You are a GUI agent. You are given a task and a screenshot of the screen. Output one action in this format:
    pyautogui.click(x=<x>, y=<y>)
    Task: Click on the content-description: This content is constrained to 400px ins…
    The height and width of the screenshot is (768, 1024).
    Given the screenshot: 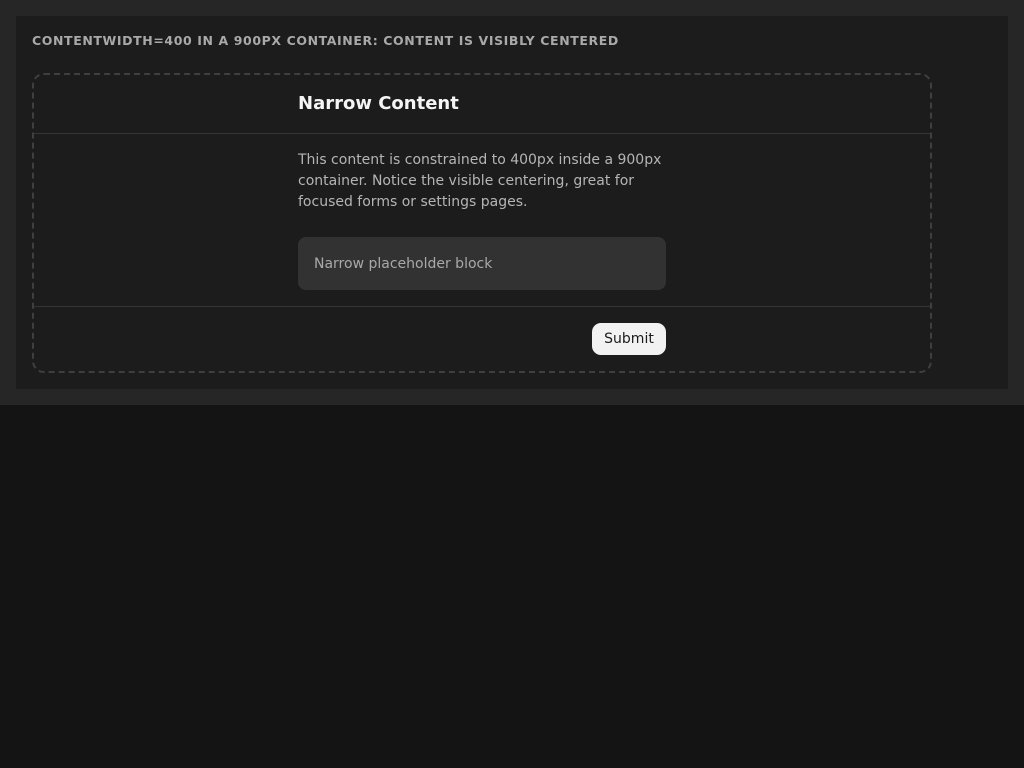 What is the action you would take?
    pyautogui.click(x=480, y=181)
    